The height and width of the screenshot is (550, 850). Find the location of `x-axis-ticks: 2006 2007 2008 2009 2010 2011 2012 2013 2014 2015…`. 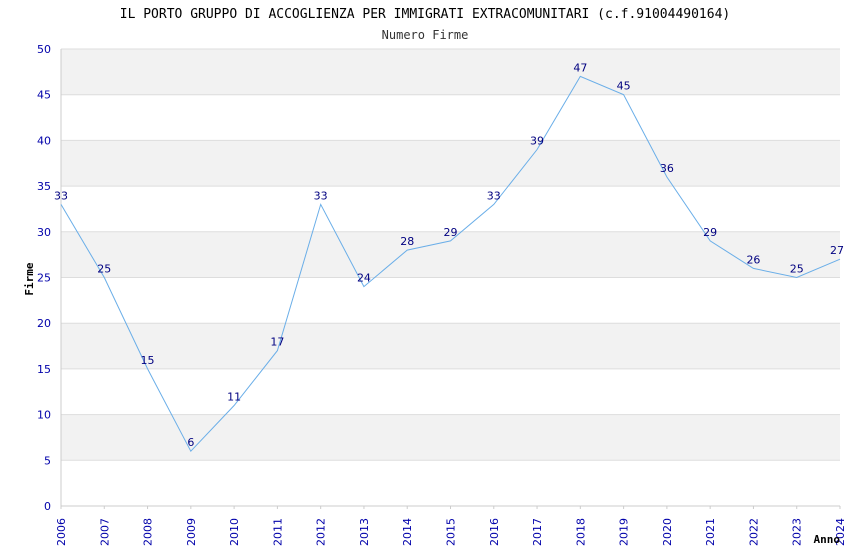

x-axis-ticks: 2006 2007 2008 2009 2010 2011 2012 2013 2014 2015… is located at coordinates (451, 526).